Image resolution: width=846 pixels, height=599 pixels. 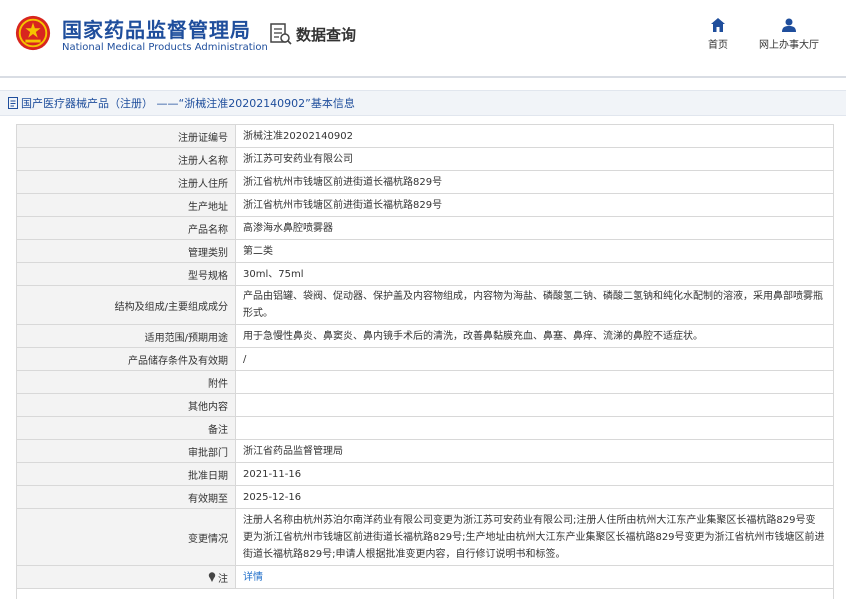 I want to click on field-value: 2021-11-16, so click(x=272, y=474).